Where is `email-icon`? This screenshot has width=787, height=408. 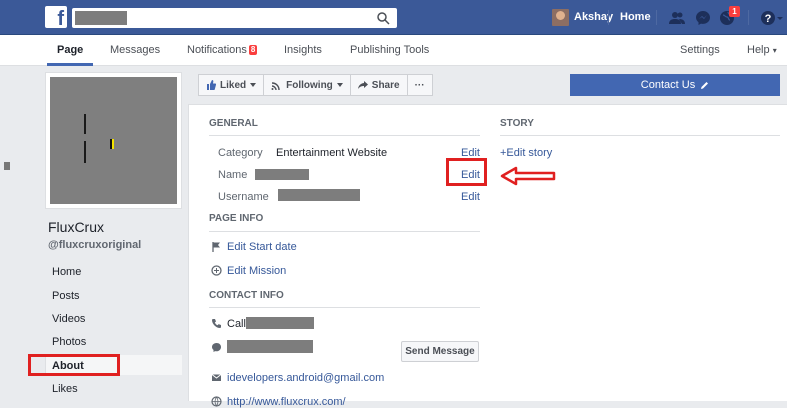 email-icon is located at coordinates (216, 377).